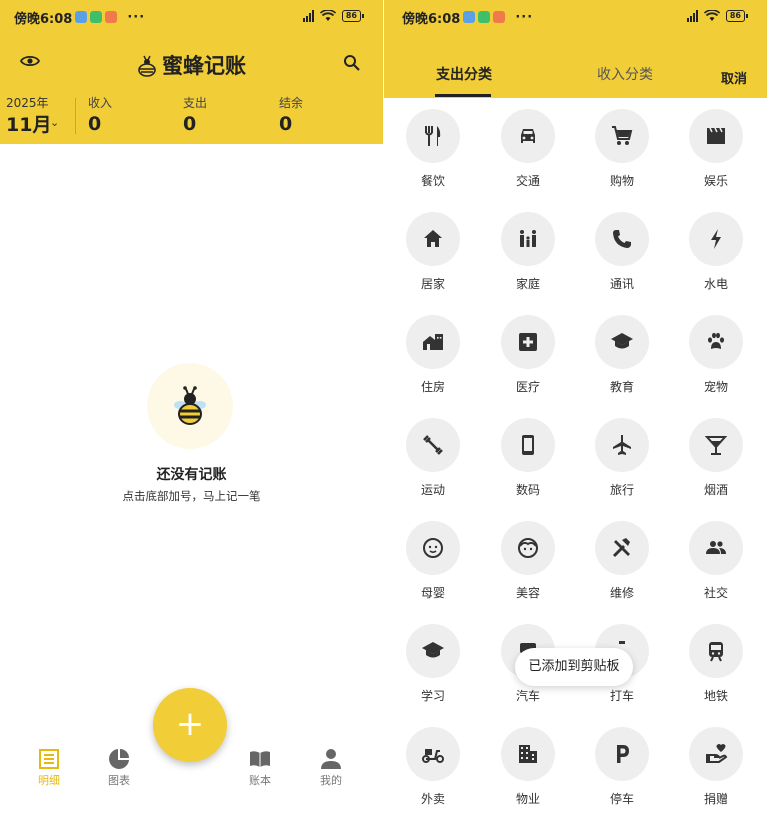 The image size is (767, 814). I want to click on home-header: 蜜蜂记账 2025年 11月 ⌄ 收入 0 支出 0 结余 0, so click(191, 89).